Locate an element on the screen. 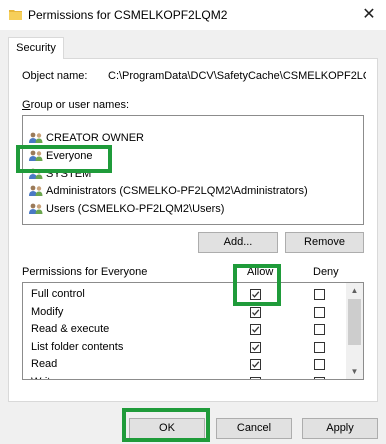 The width and height of the screenshot is (386, 444). tab-security: Security is located at coordinates (36, 48).